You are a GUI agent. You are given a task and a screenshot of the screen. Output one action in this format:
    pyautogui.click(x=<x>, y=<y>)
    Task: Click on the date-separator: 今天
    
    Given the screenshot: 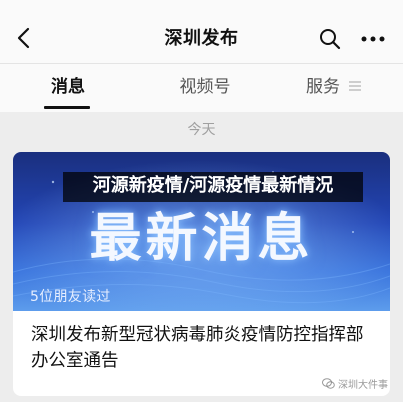 What is the action you would take?
    pyautogui.click(x=201, y=130)
    